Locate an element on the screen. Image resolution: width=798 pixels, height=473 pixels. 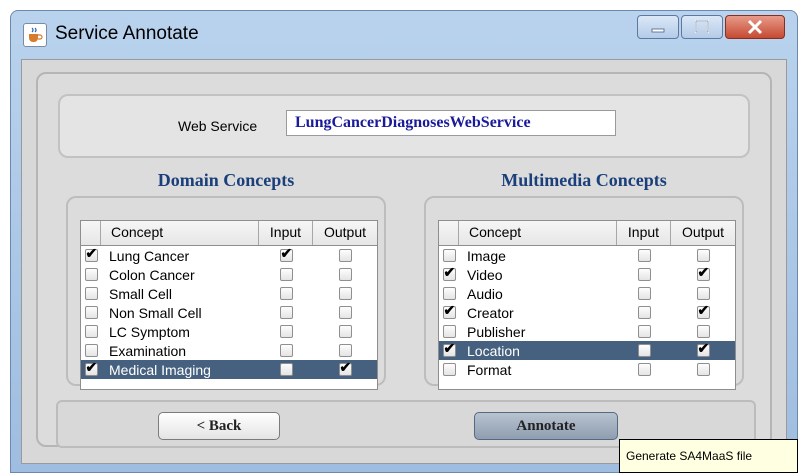
table-row: Image is located at coordinates (587, 255).